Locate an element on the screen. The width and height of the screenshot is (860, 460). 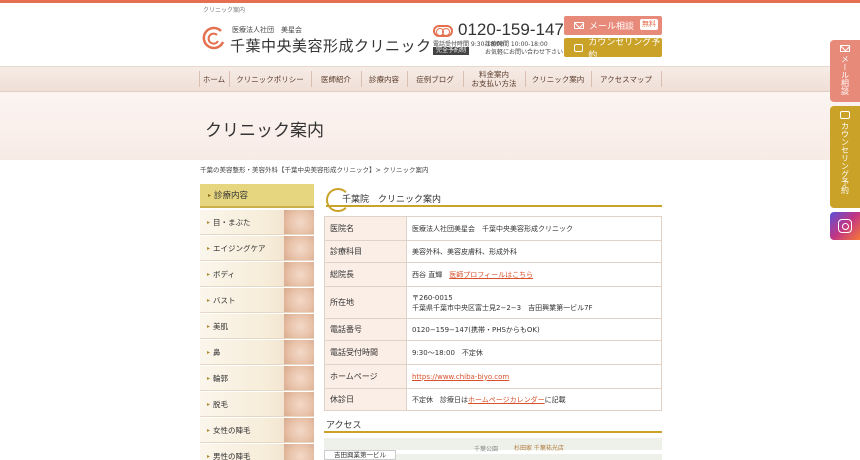
phone-number: 0120-159-147 is located at coordinates (511, 30).